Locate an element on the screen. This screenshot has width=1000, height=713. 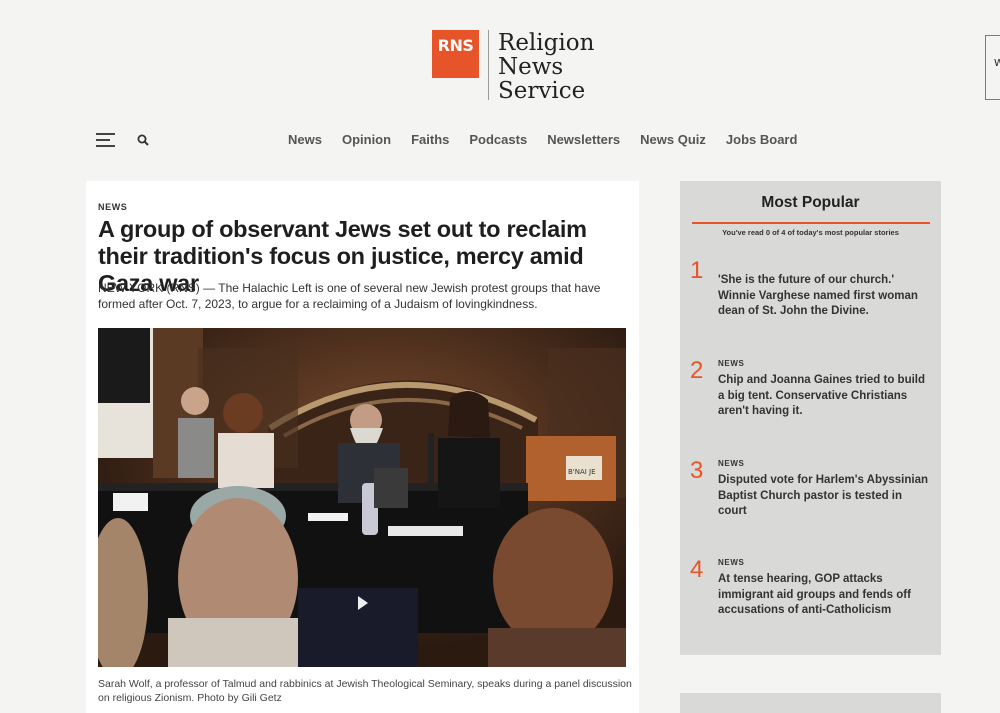
nav-newsletters: Newsletters is located at coordinates (583, 139).